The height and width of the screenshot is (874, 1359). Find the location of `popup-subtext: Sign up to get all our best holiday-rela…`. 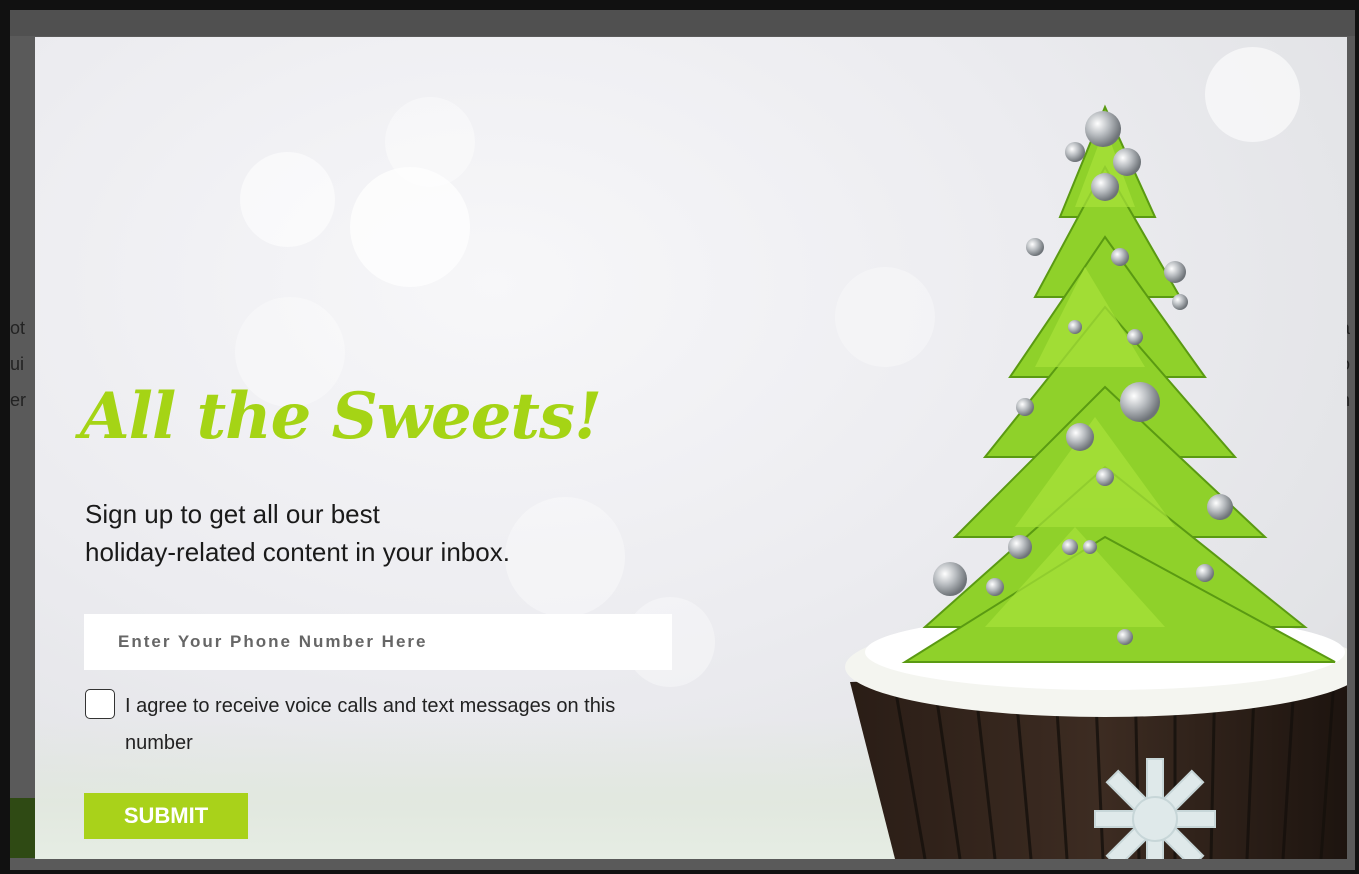

popup-subtext: Sign up to get all our best holiday-rela… is located at coordinates (365, 533).